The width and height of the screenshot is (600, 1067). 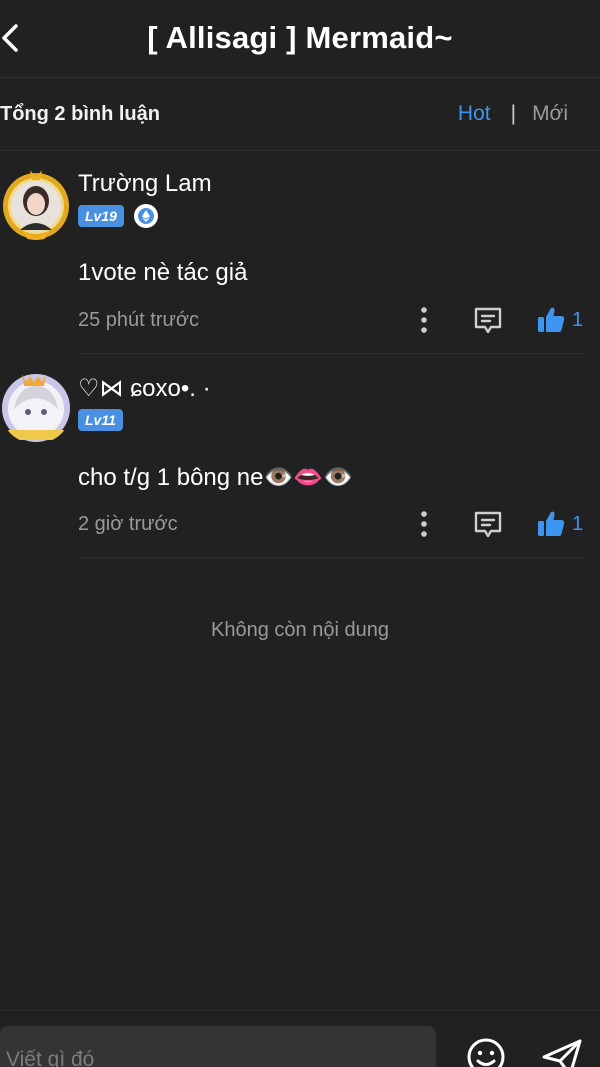 What do you see at coordinates (216, 477) in the screenshot?
I see `comment-text: cho t/g 1 bông ne👁️👄👁️` at bounding box center [216, 477].